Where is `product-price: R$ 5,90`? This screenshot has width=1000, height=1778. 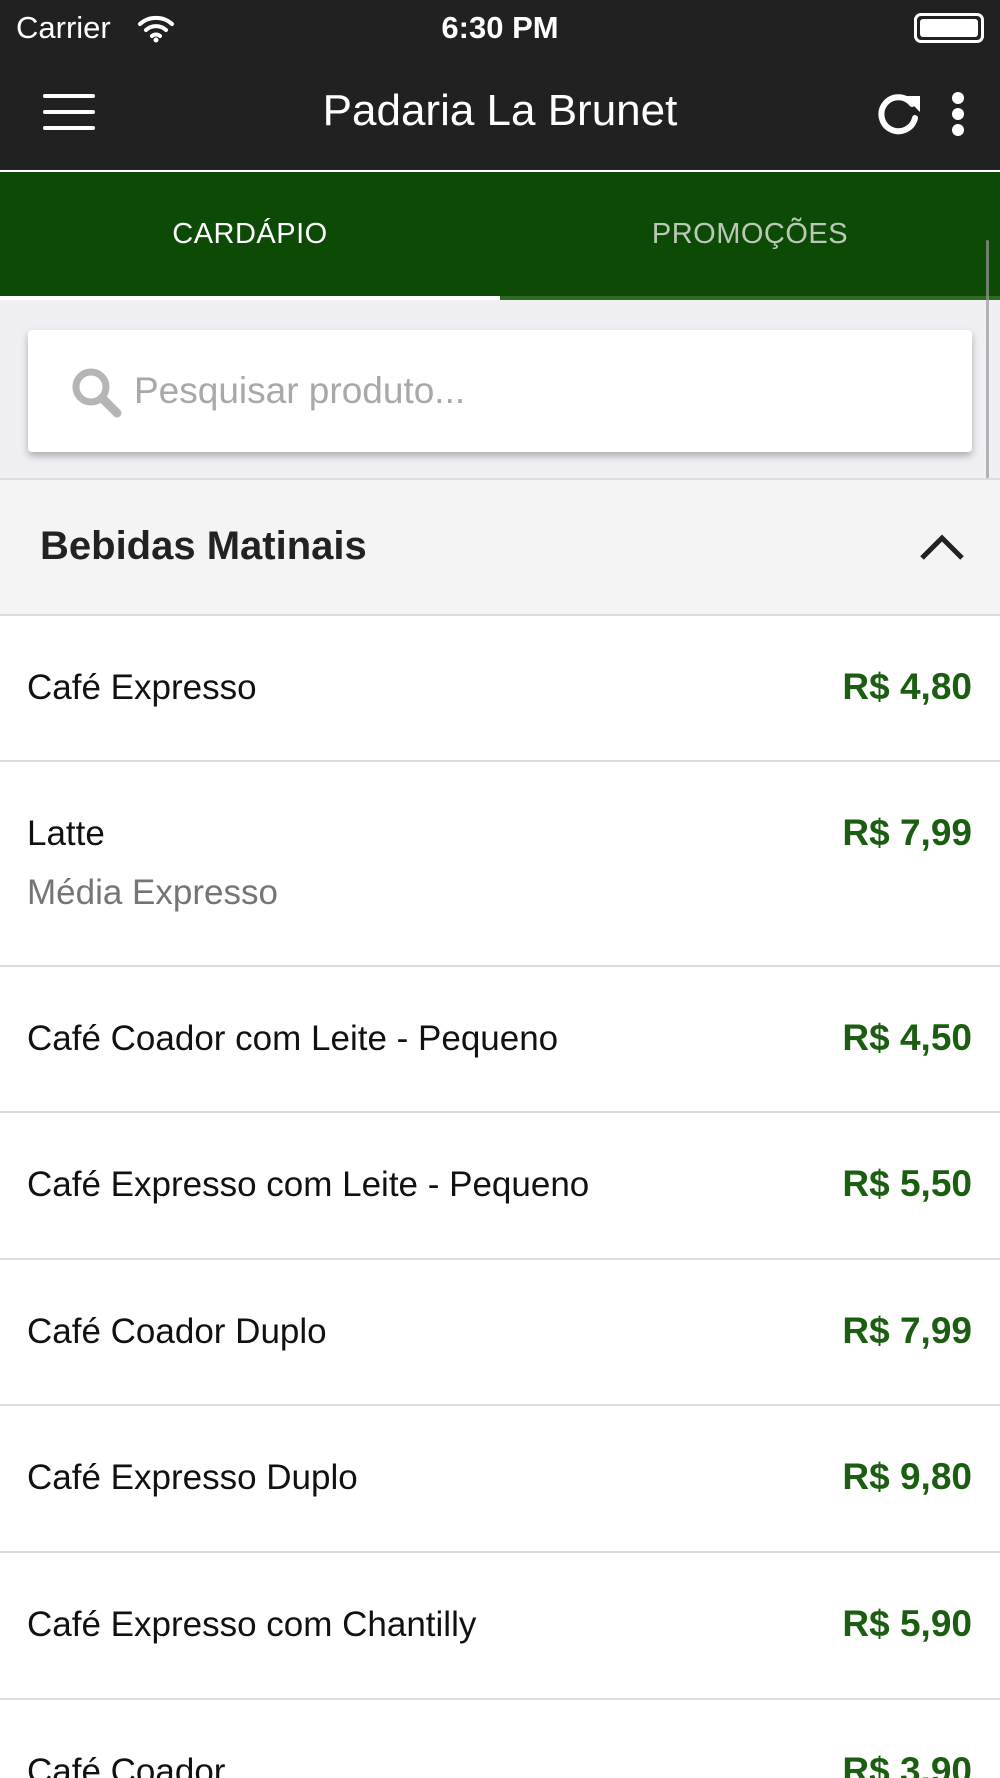 product-price: R$ 5,90 is located at coordinates (907, 1623).